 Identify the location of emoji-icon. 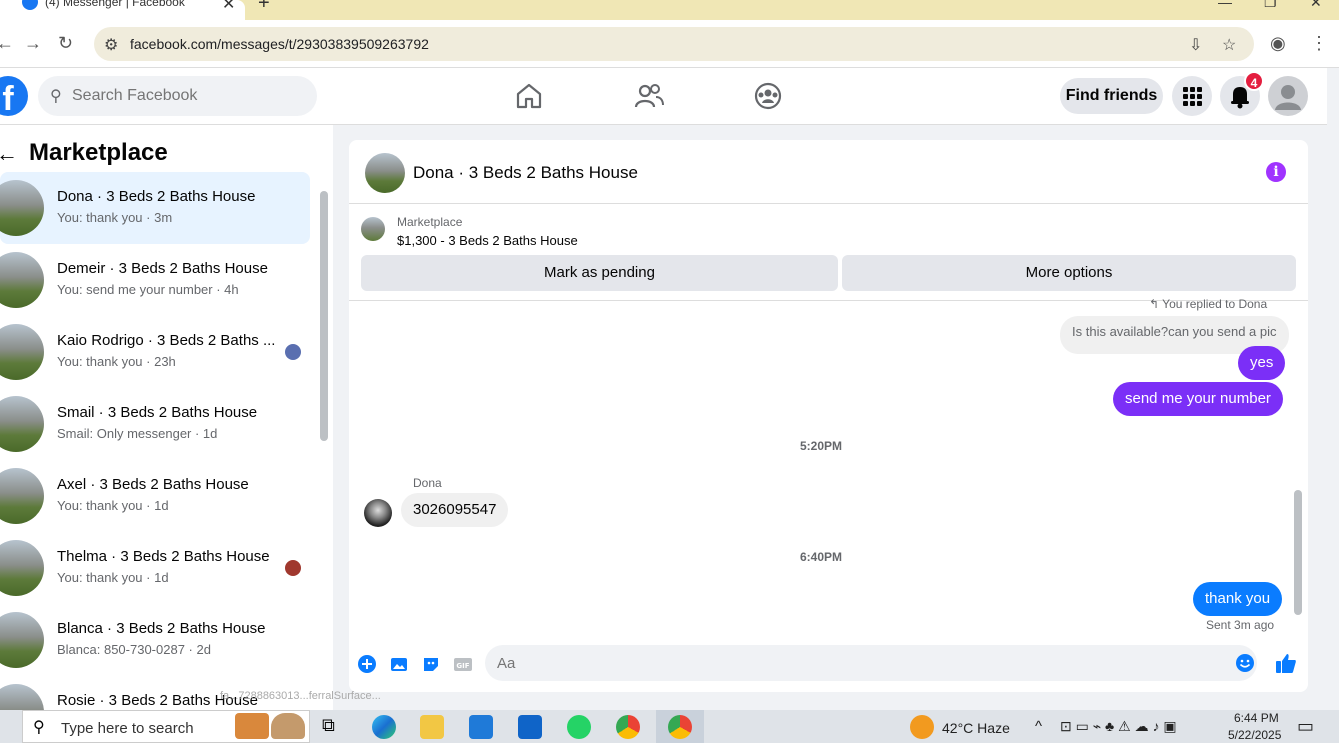
(1245, 663).